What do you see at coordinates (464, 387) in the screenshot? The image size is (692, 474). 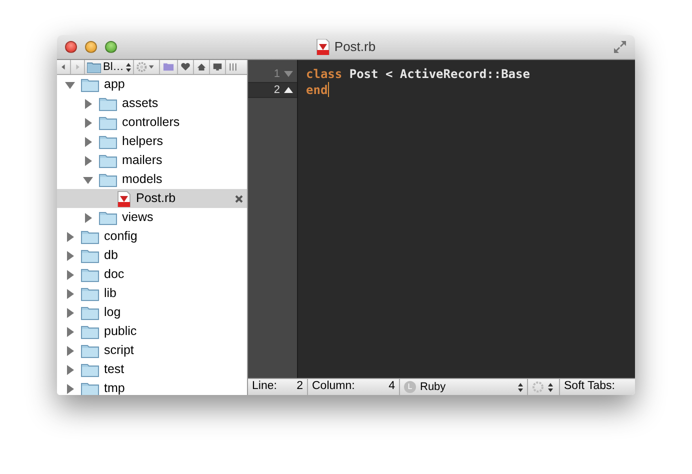 I see `language-popup: L Ruby` at bounding box center [464, 387].